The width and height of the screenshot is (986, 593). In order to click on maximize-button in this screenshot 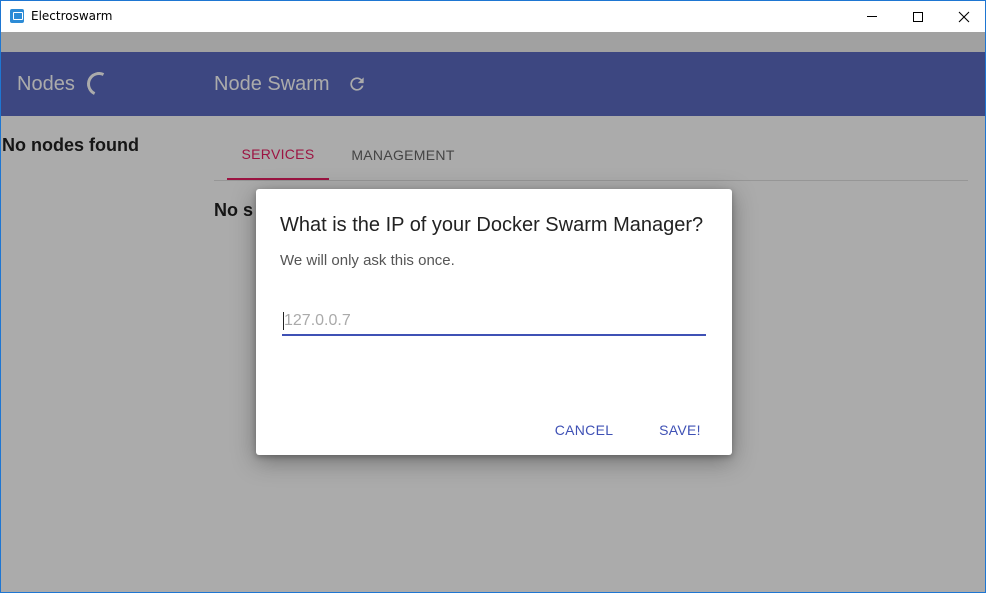, I will do `click(918, 16)`.